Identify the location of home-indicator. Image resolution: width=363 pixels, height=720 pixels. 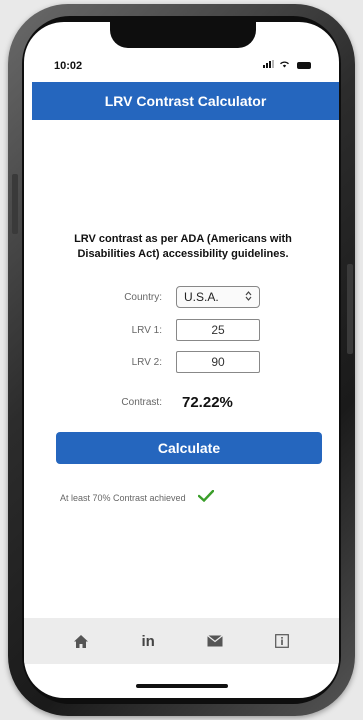
(182, 686).